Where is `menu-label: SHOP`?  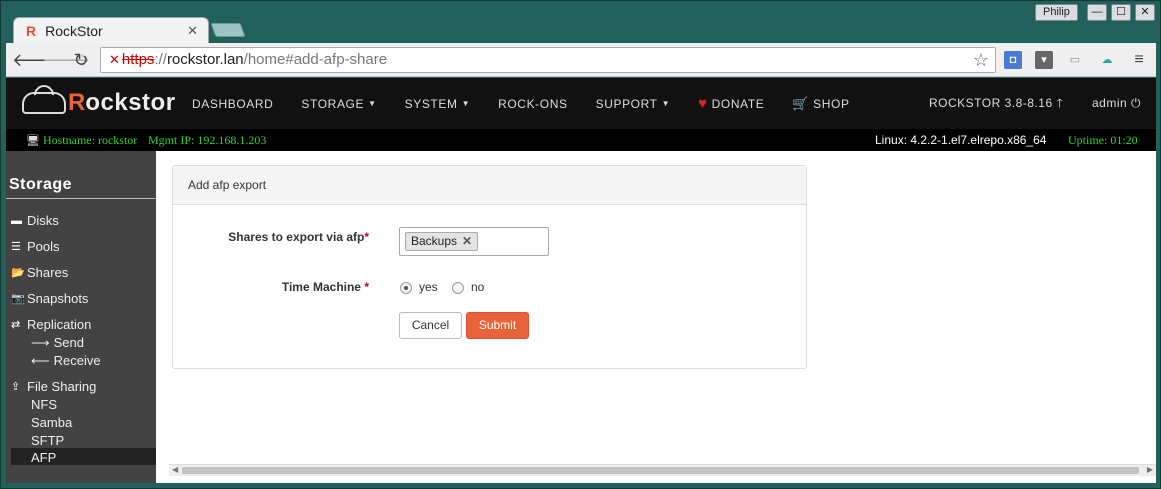 menu-label: SHOP is located at coordinates (831, 103).